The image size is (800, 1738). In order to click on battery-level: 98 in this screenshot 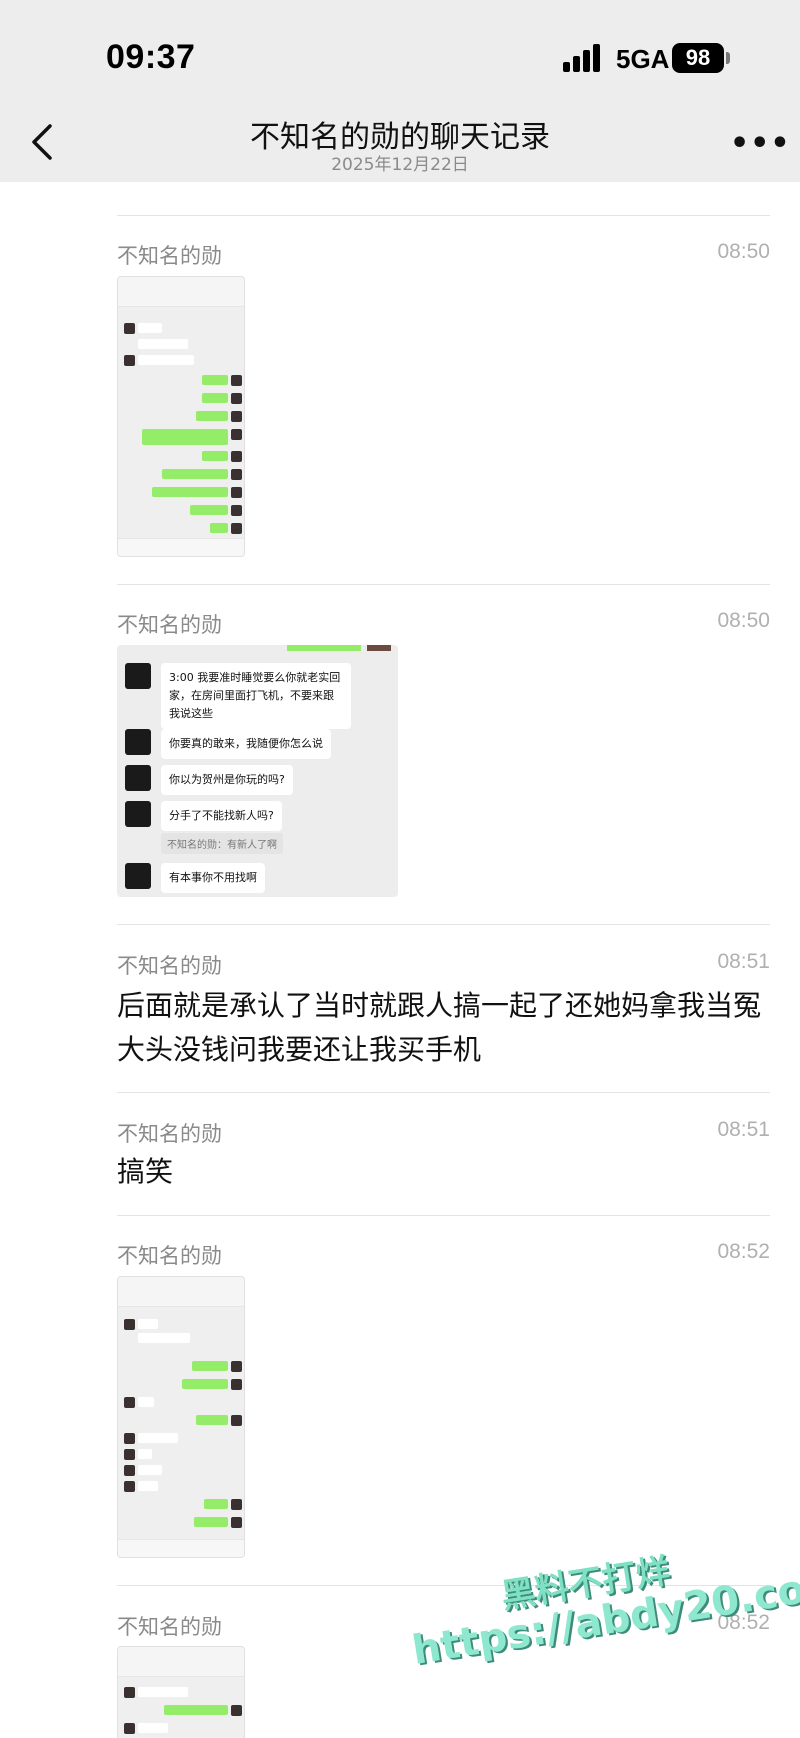, I will do `click(698, 57)`.